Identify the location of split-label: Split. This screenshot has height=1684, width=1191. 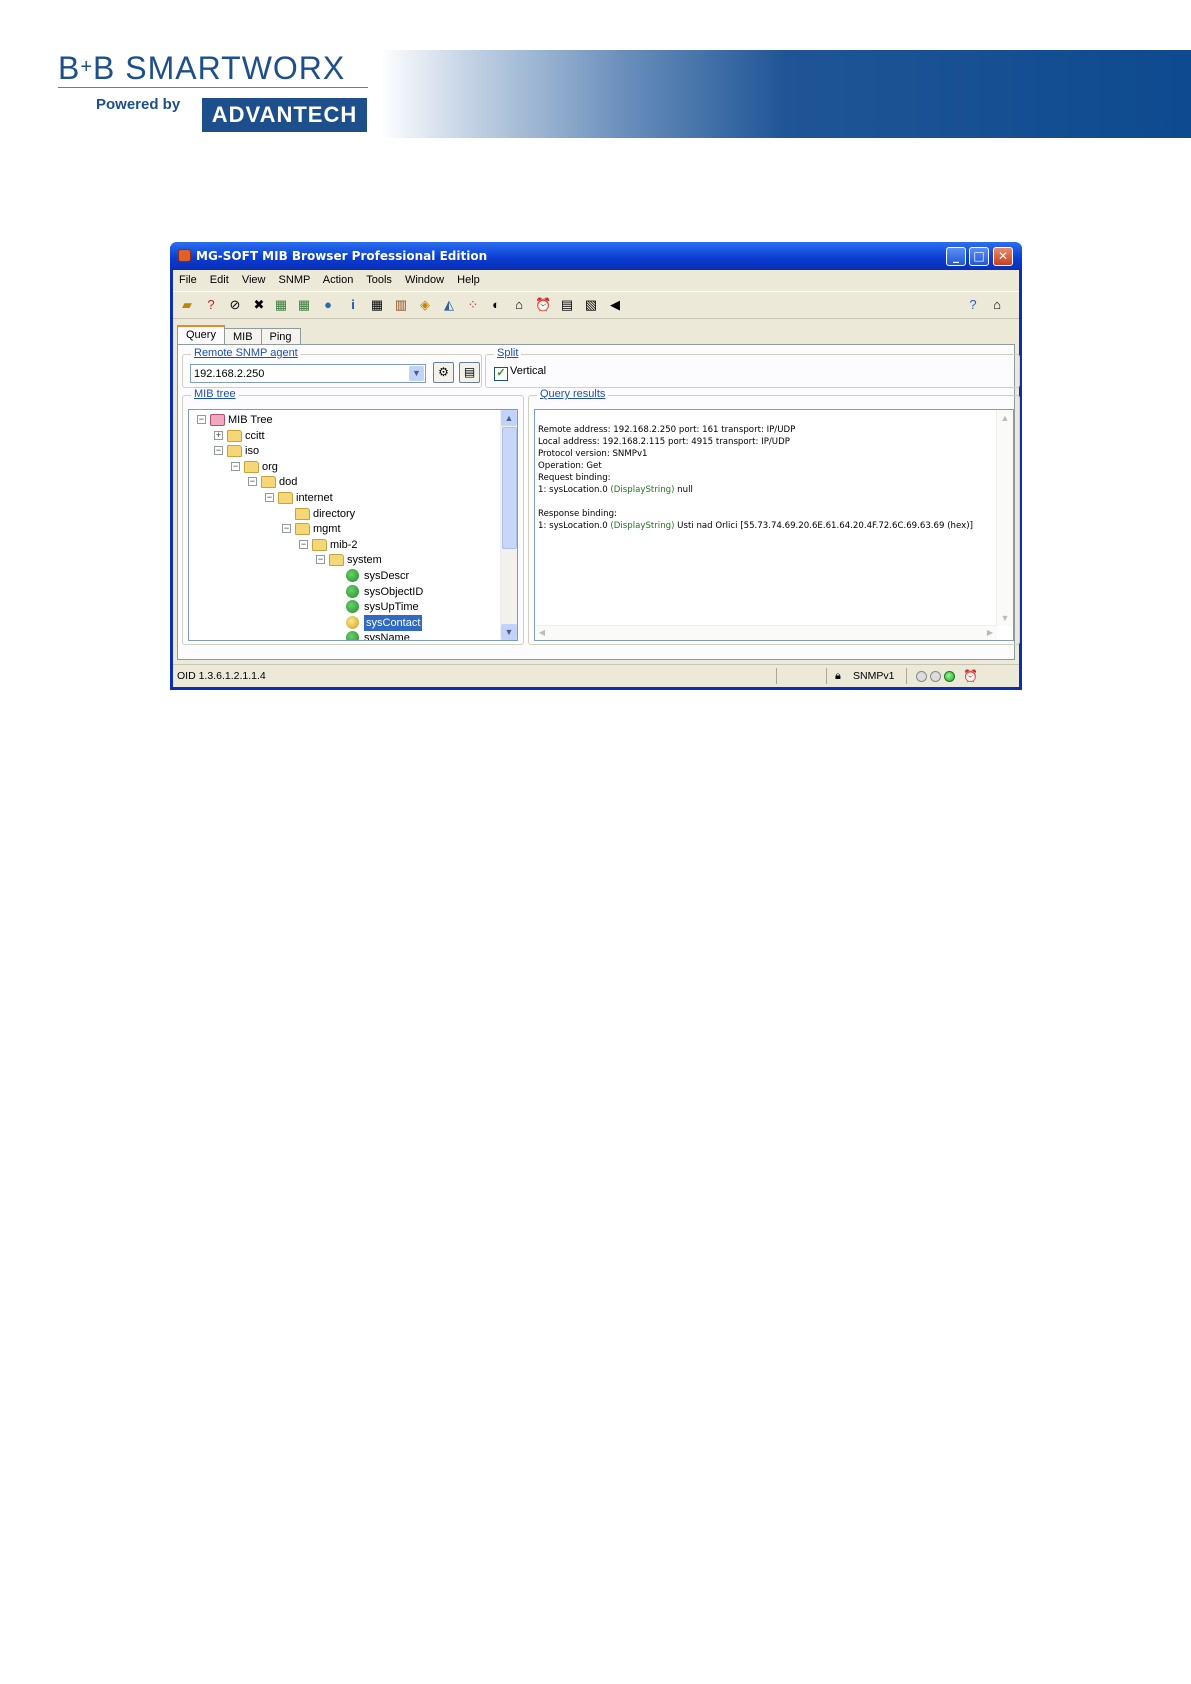
(508, 353).